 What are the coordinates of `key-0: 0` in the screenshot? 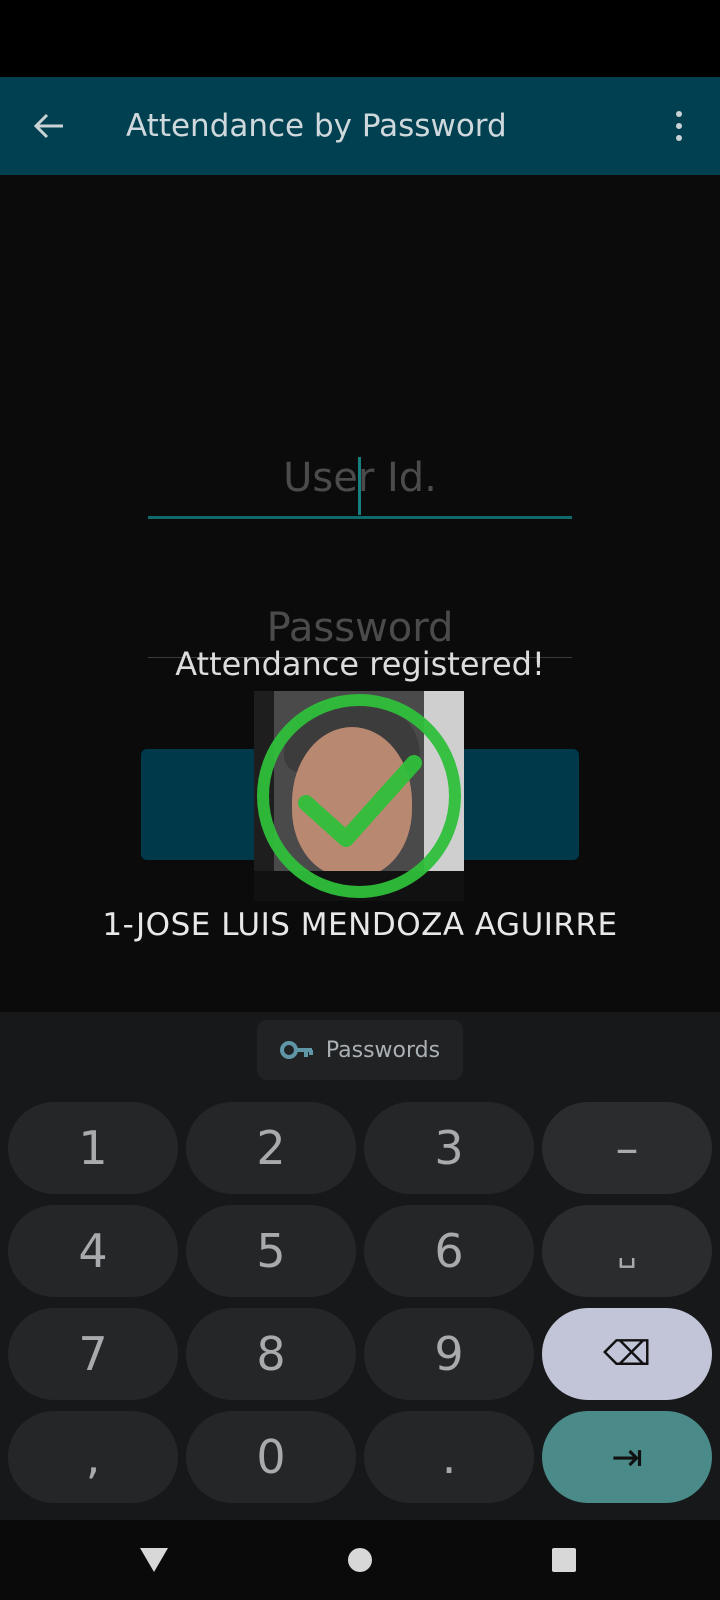 It's located at (271, 1457).